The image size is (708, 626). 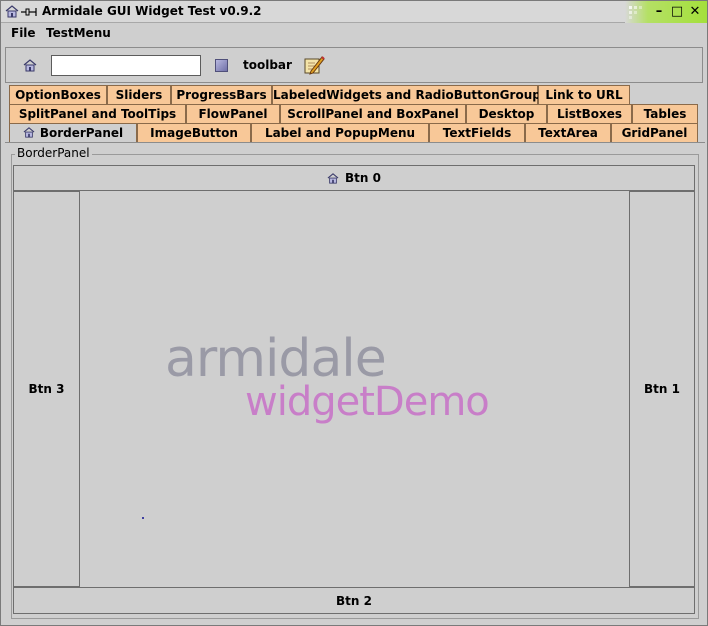 What do you see at coordinates (695, 12) in the screenshot?
I see `close-button: ✕` at bounding box center [695, 12].